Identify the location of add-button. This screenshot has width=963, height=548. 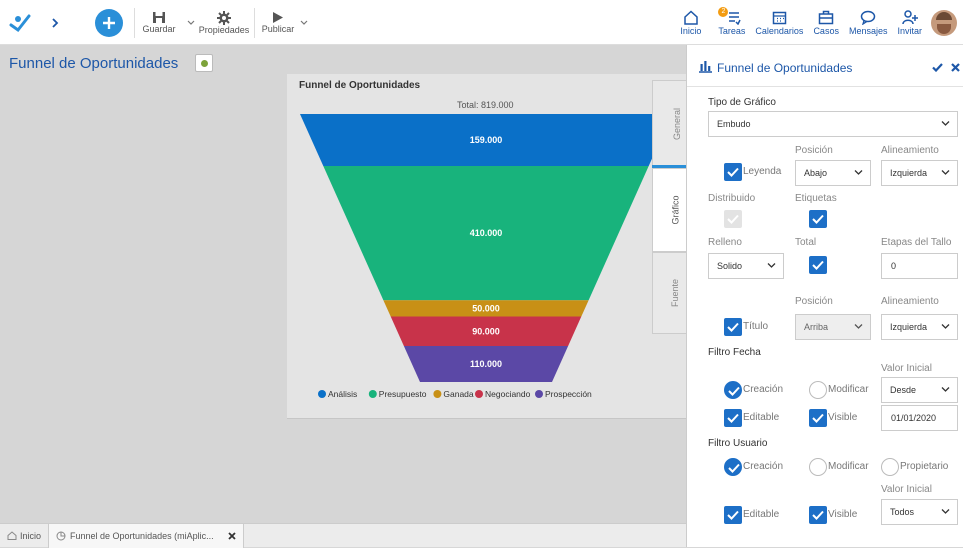
(109, 22).